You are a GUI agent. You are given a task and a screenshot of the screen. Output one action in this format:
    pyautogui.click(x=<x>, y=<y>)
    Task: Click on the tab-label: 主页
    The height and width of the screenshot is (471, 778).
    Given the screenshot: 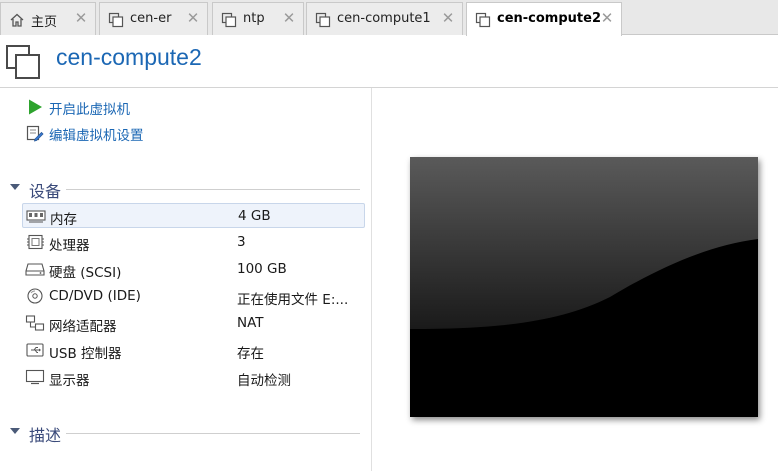 What is the action you would take?
    pyautogui.click(x=44, y=22)
    